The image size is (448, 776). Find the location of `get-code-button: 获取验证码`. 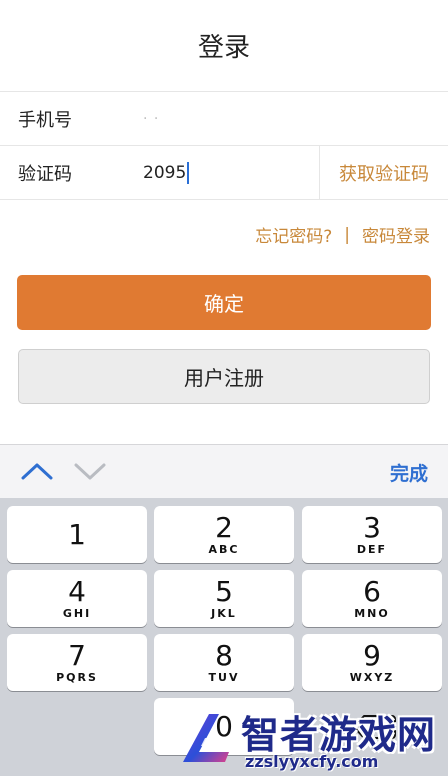

get-code-button: 获取验证码 is located at coordinates (383, 173).